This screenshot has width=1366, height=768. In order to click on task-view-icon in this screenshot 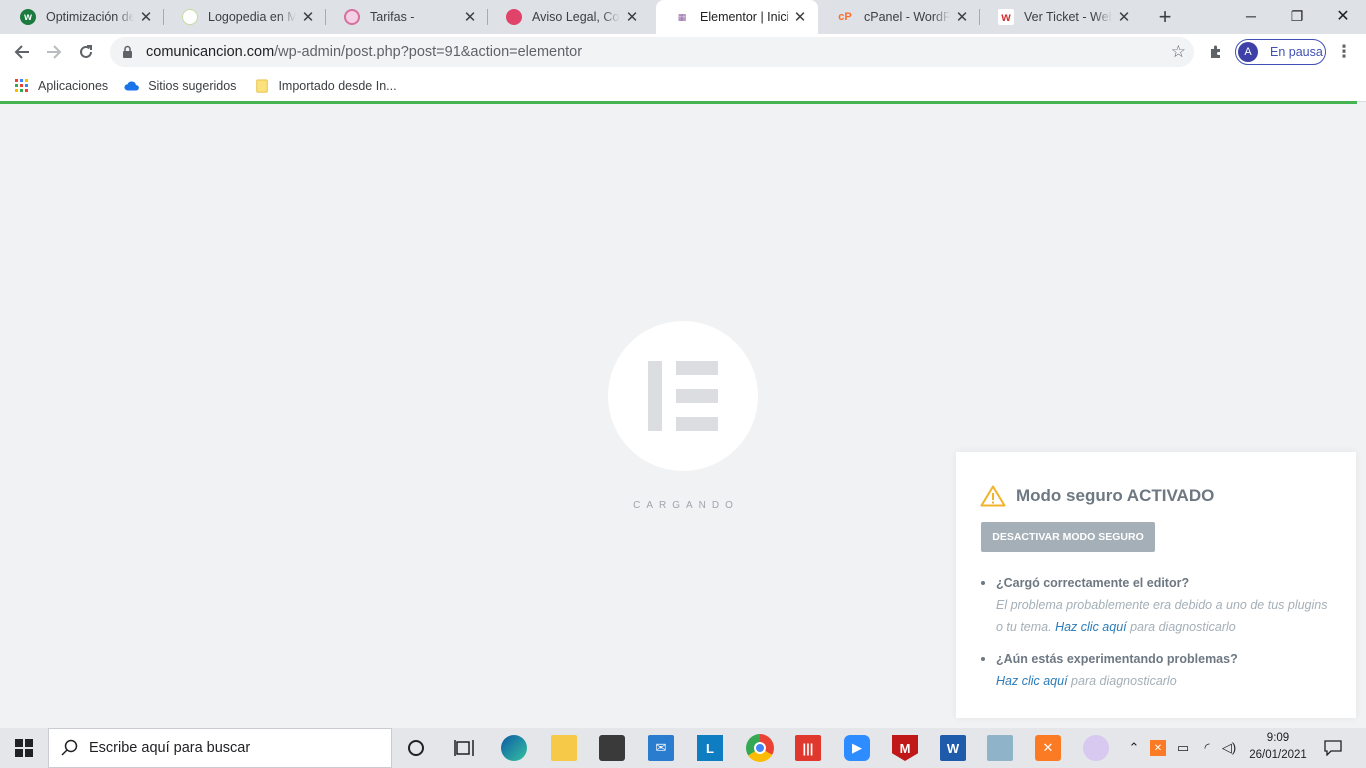, I will do `click(464, 748)`.